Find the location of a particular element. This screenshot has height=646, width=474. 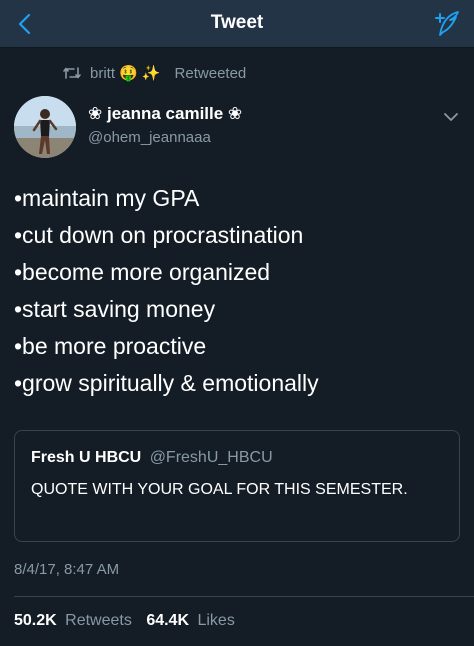

divider is located at coordinates (244, 596).